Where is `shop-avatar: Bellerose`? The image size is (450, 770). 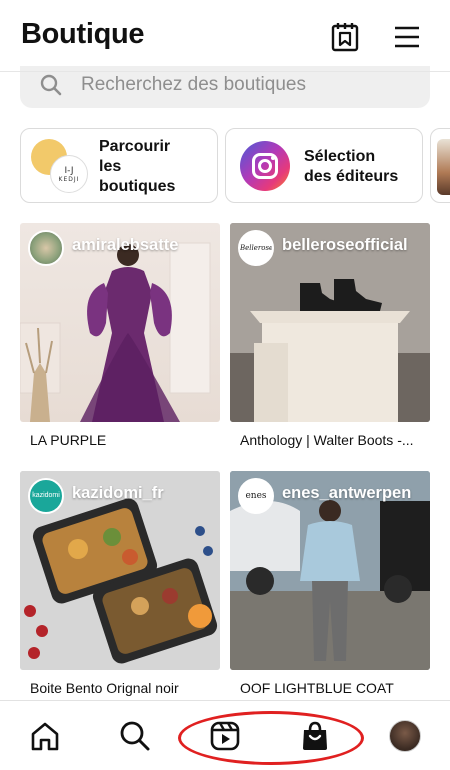 shop-avatar: Bellerose is located at coordinates (256, 248).